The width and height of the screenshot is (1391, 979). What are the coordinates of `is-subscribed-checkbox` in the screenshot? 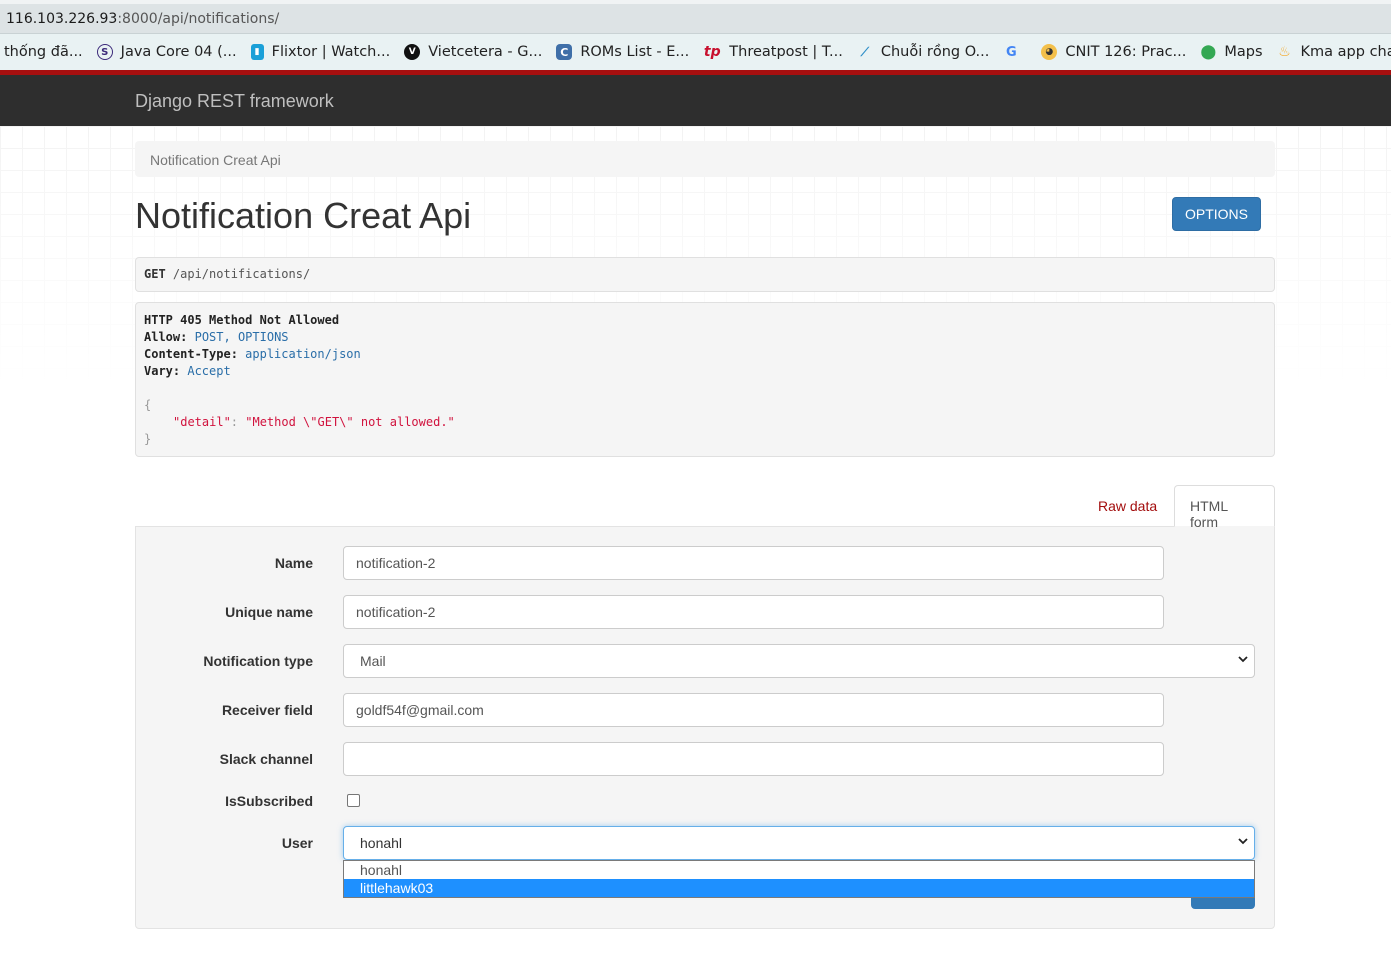 It's located at (353, 800).